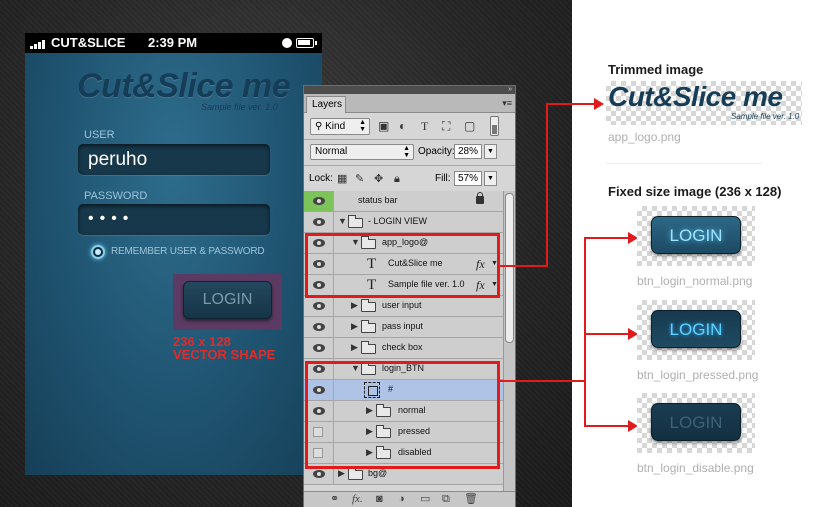 This screenshot has width=830, height=507. I want to click on status-time: 2:39 PM, so click(173, 42).